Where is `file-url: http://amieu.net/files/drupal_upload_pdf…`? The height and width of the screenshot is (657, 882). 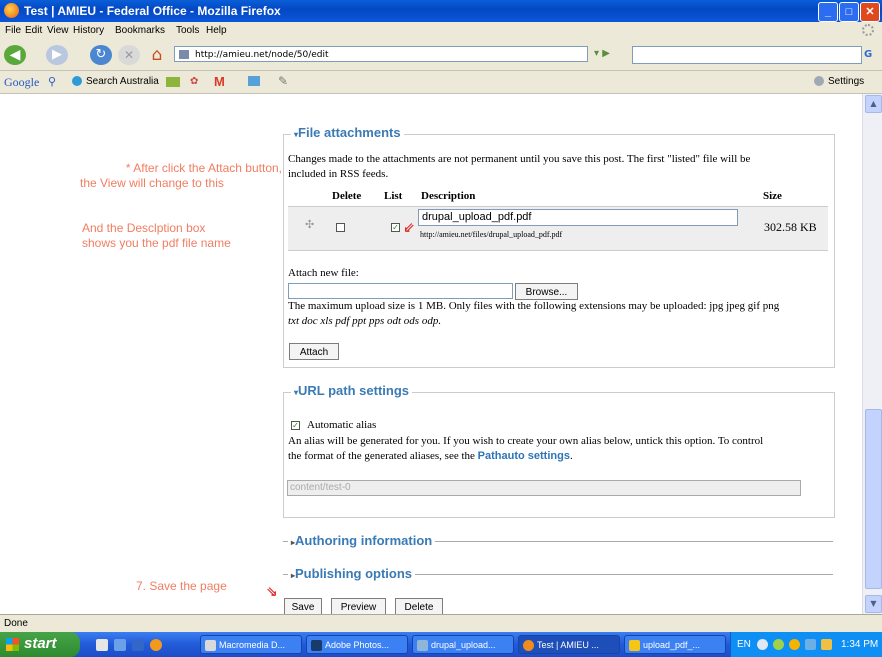
file-url: http://amieu.net/files/drupal_upload_pdf… is located at coordinates (491, 234).